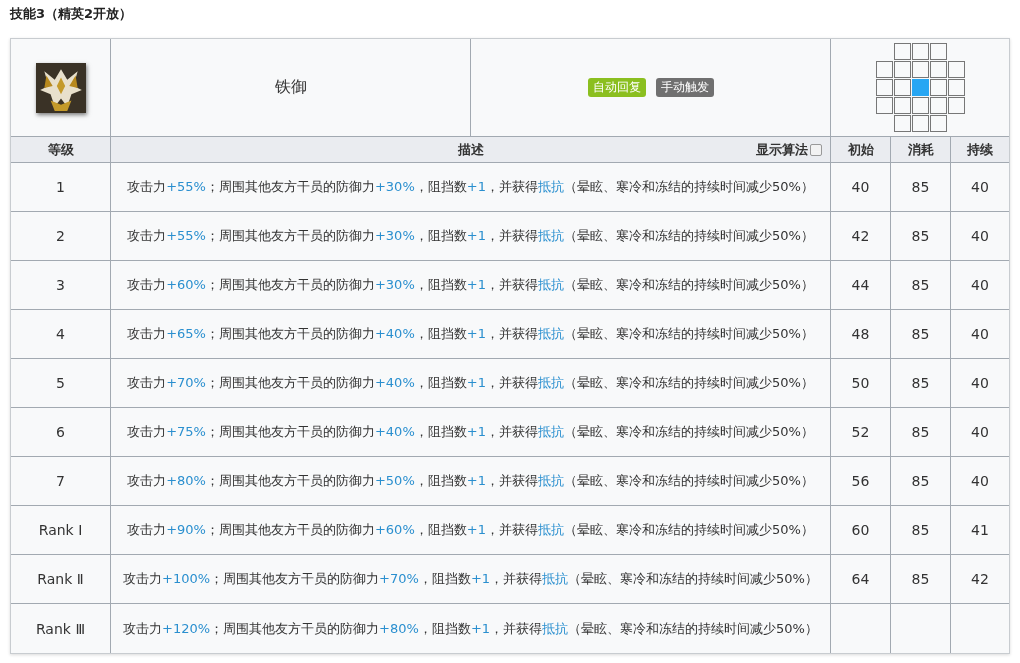 The width and height of the screenshot is (1020, 663). Describe the element at coordinates (290, 87) in the screenshot. I see `skill-name: 铁御` at that location.